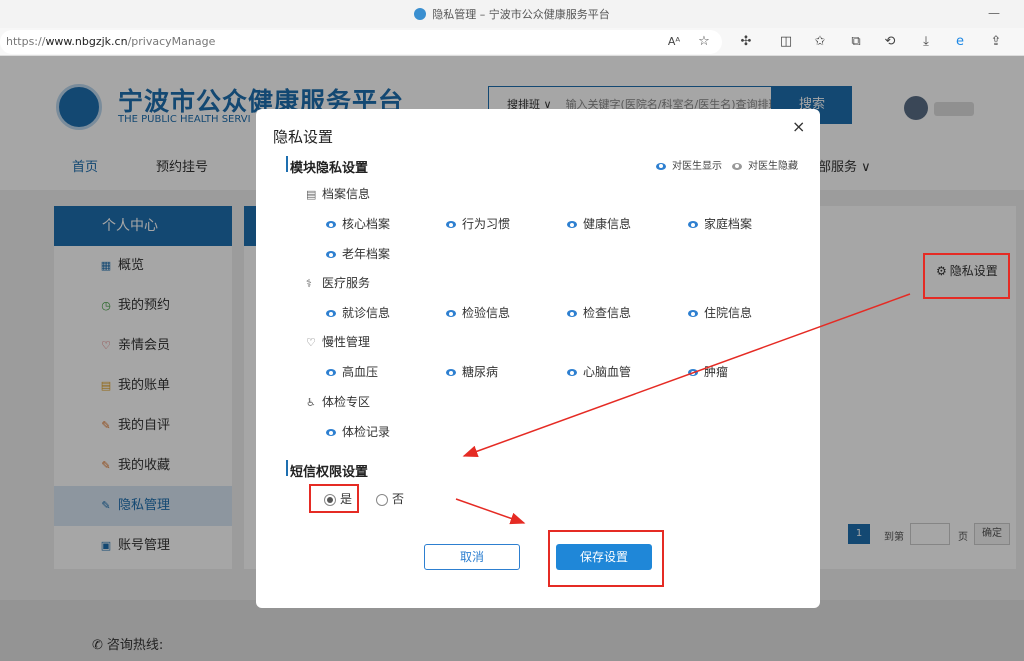  Describe the element at coordinates (490, 511) in the screenshot. I see `arrow-to-save` at that location.